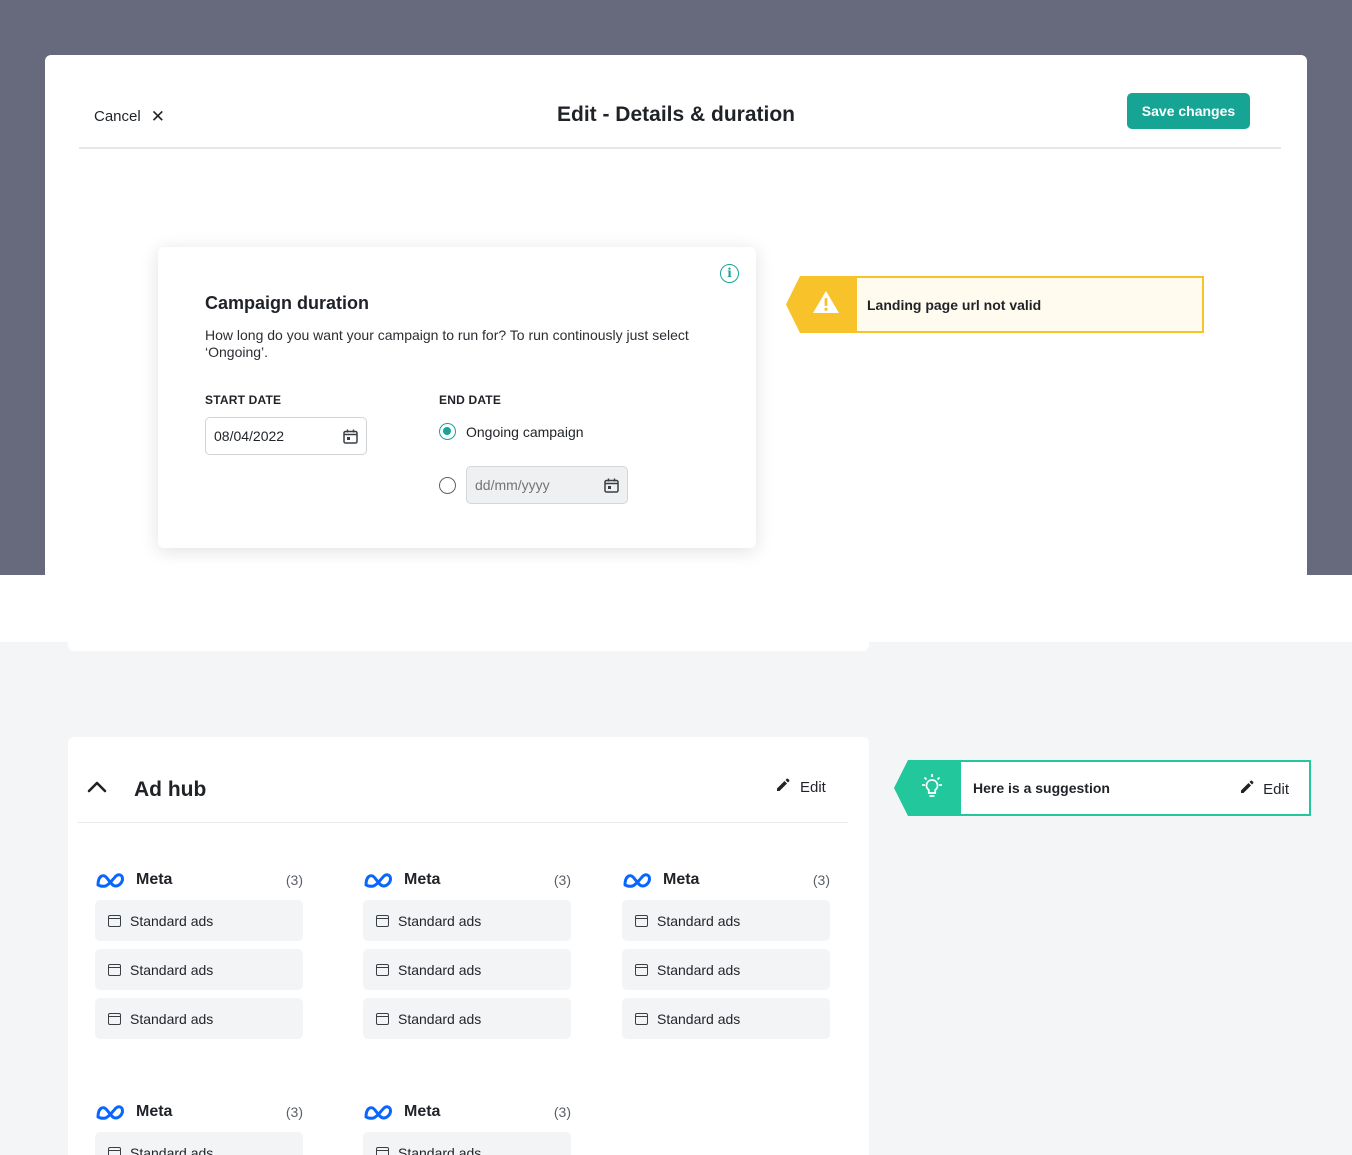 The width and height of the screenshot is (1352, 1155). I want to click on start-date-label: START DATE, so click(243, 400).